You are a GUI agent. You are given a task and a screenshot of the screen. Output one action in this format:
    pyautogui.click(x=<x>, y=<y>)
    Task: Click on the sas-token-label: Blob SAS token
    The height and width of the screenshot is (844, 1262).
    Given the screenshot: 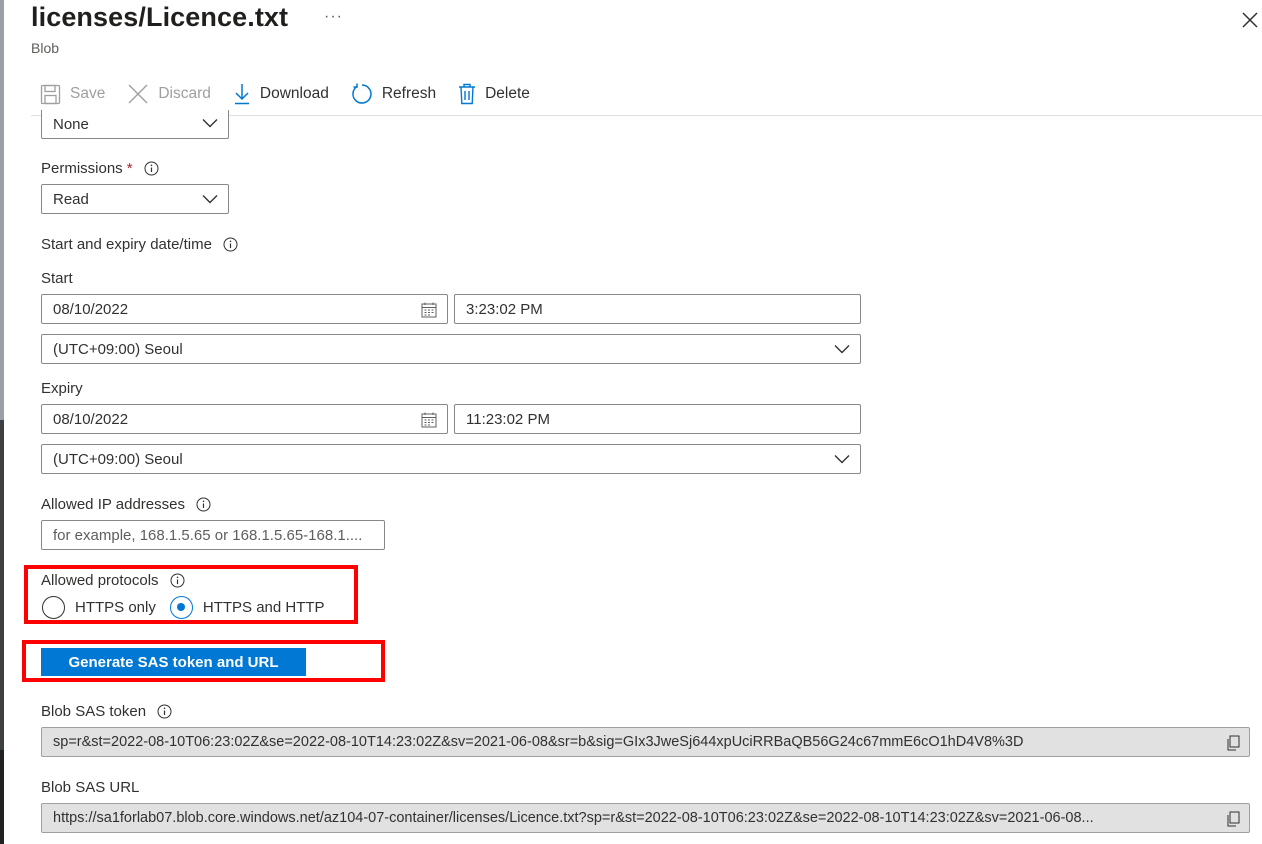 What is the action you would take?
    pyautogui.click(x=106, y=711)
    